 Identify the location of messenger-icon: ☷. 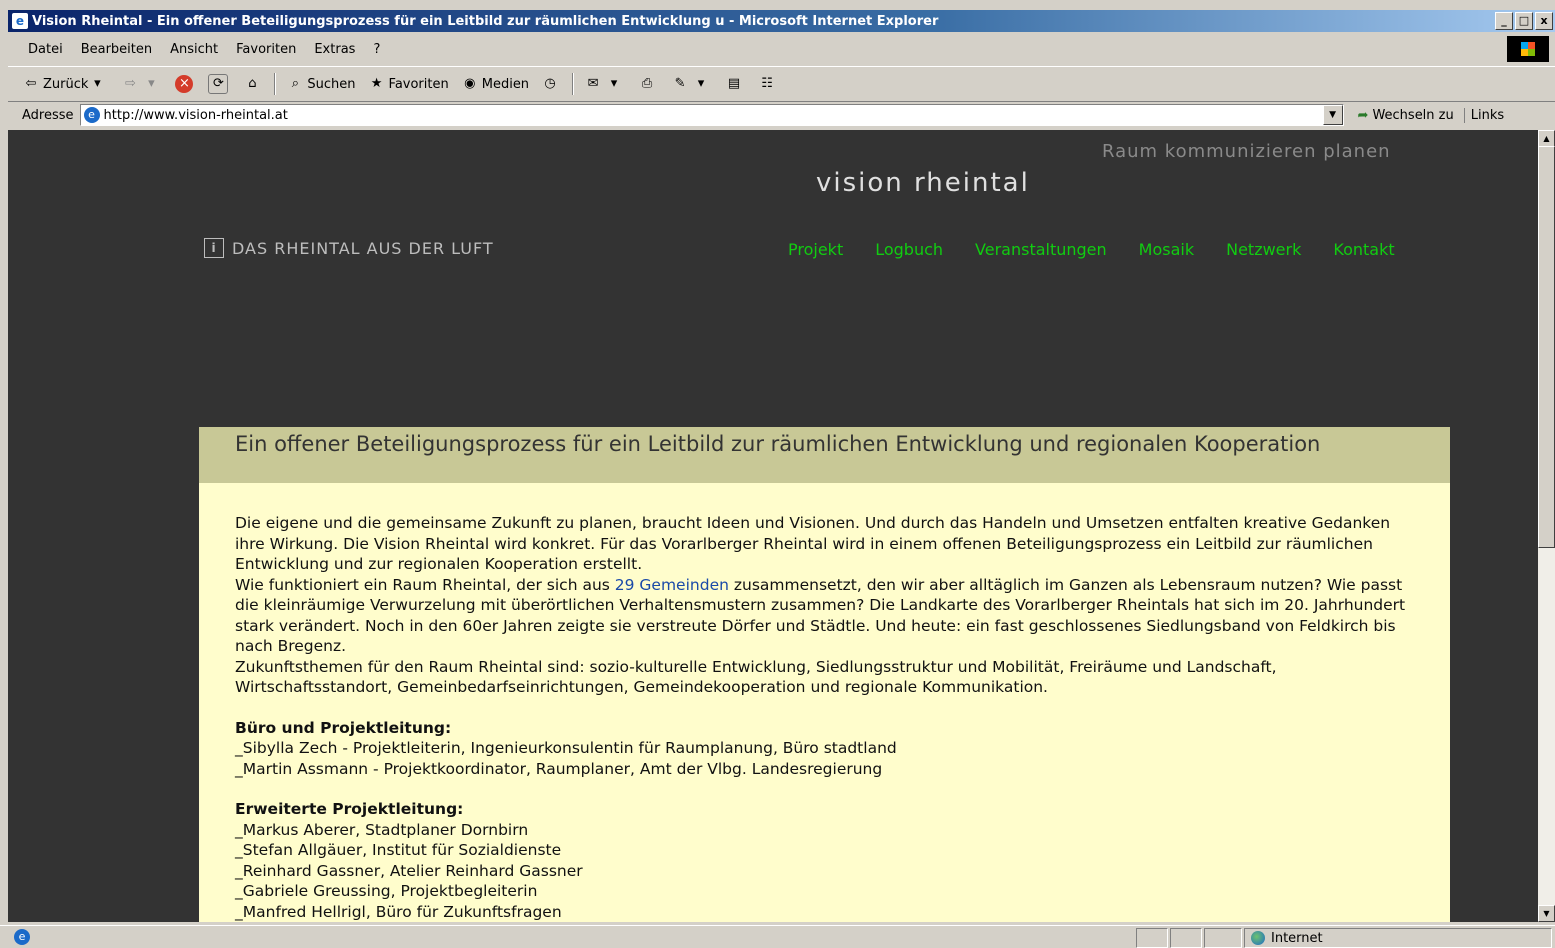
(767, 83).